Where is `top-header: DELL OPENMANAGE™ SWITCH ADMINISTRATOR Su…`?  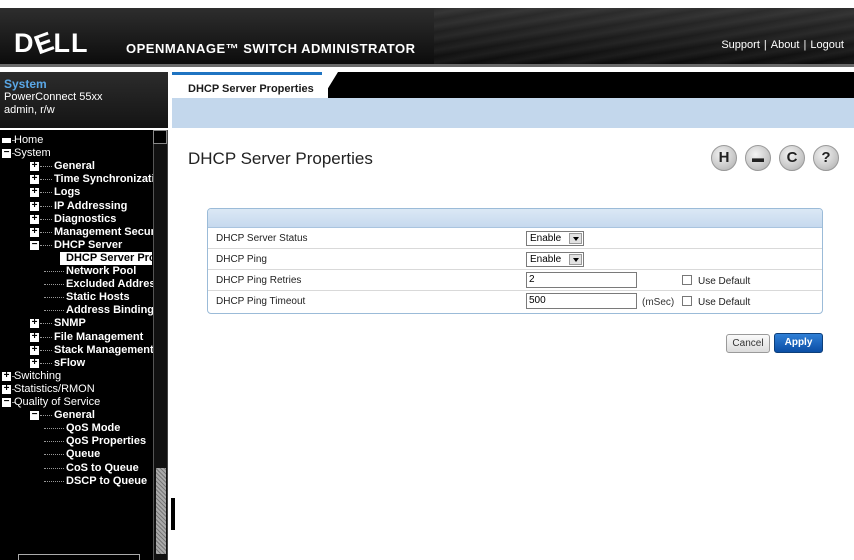 top-header: DELL OPENMANAGE™ SWITCH ADMINISTRATOR Su… is located at coordinates (427, 34).